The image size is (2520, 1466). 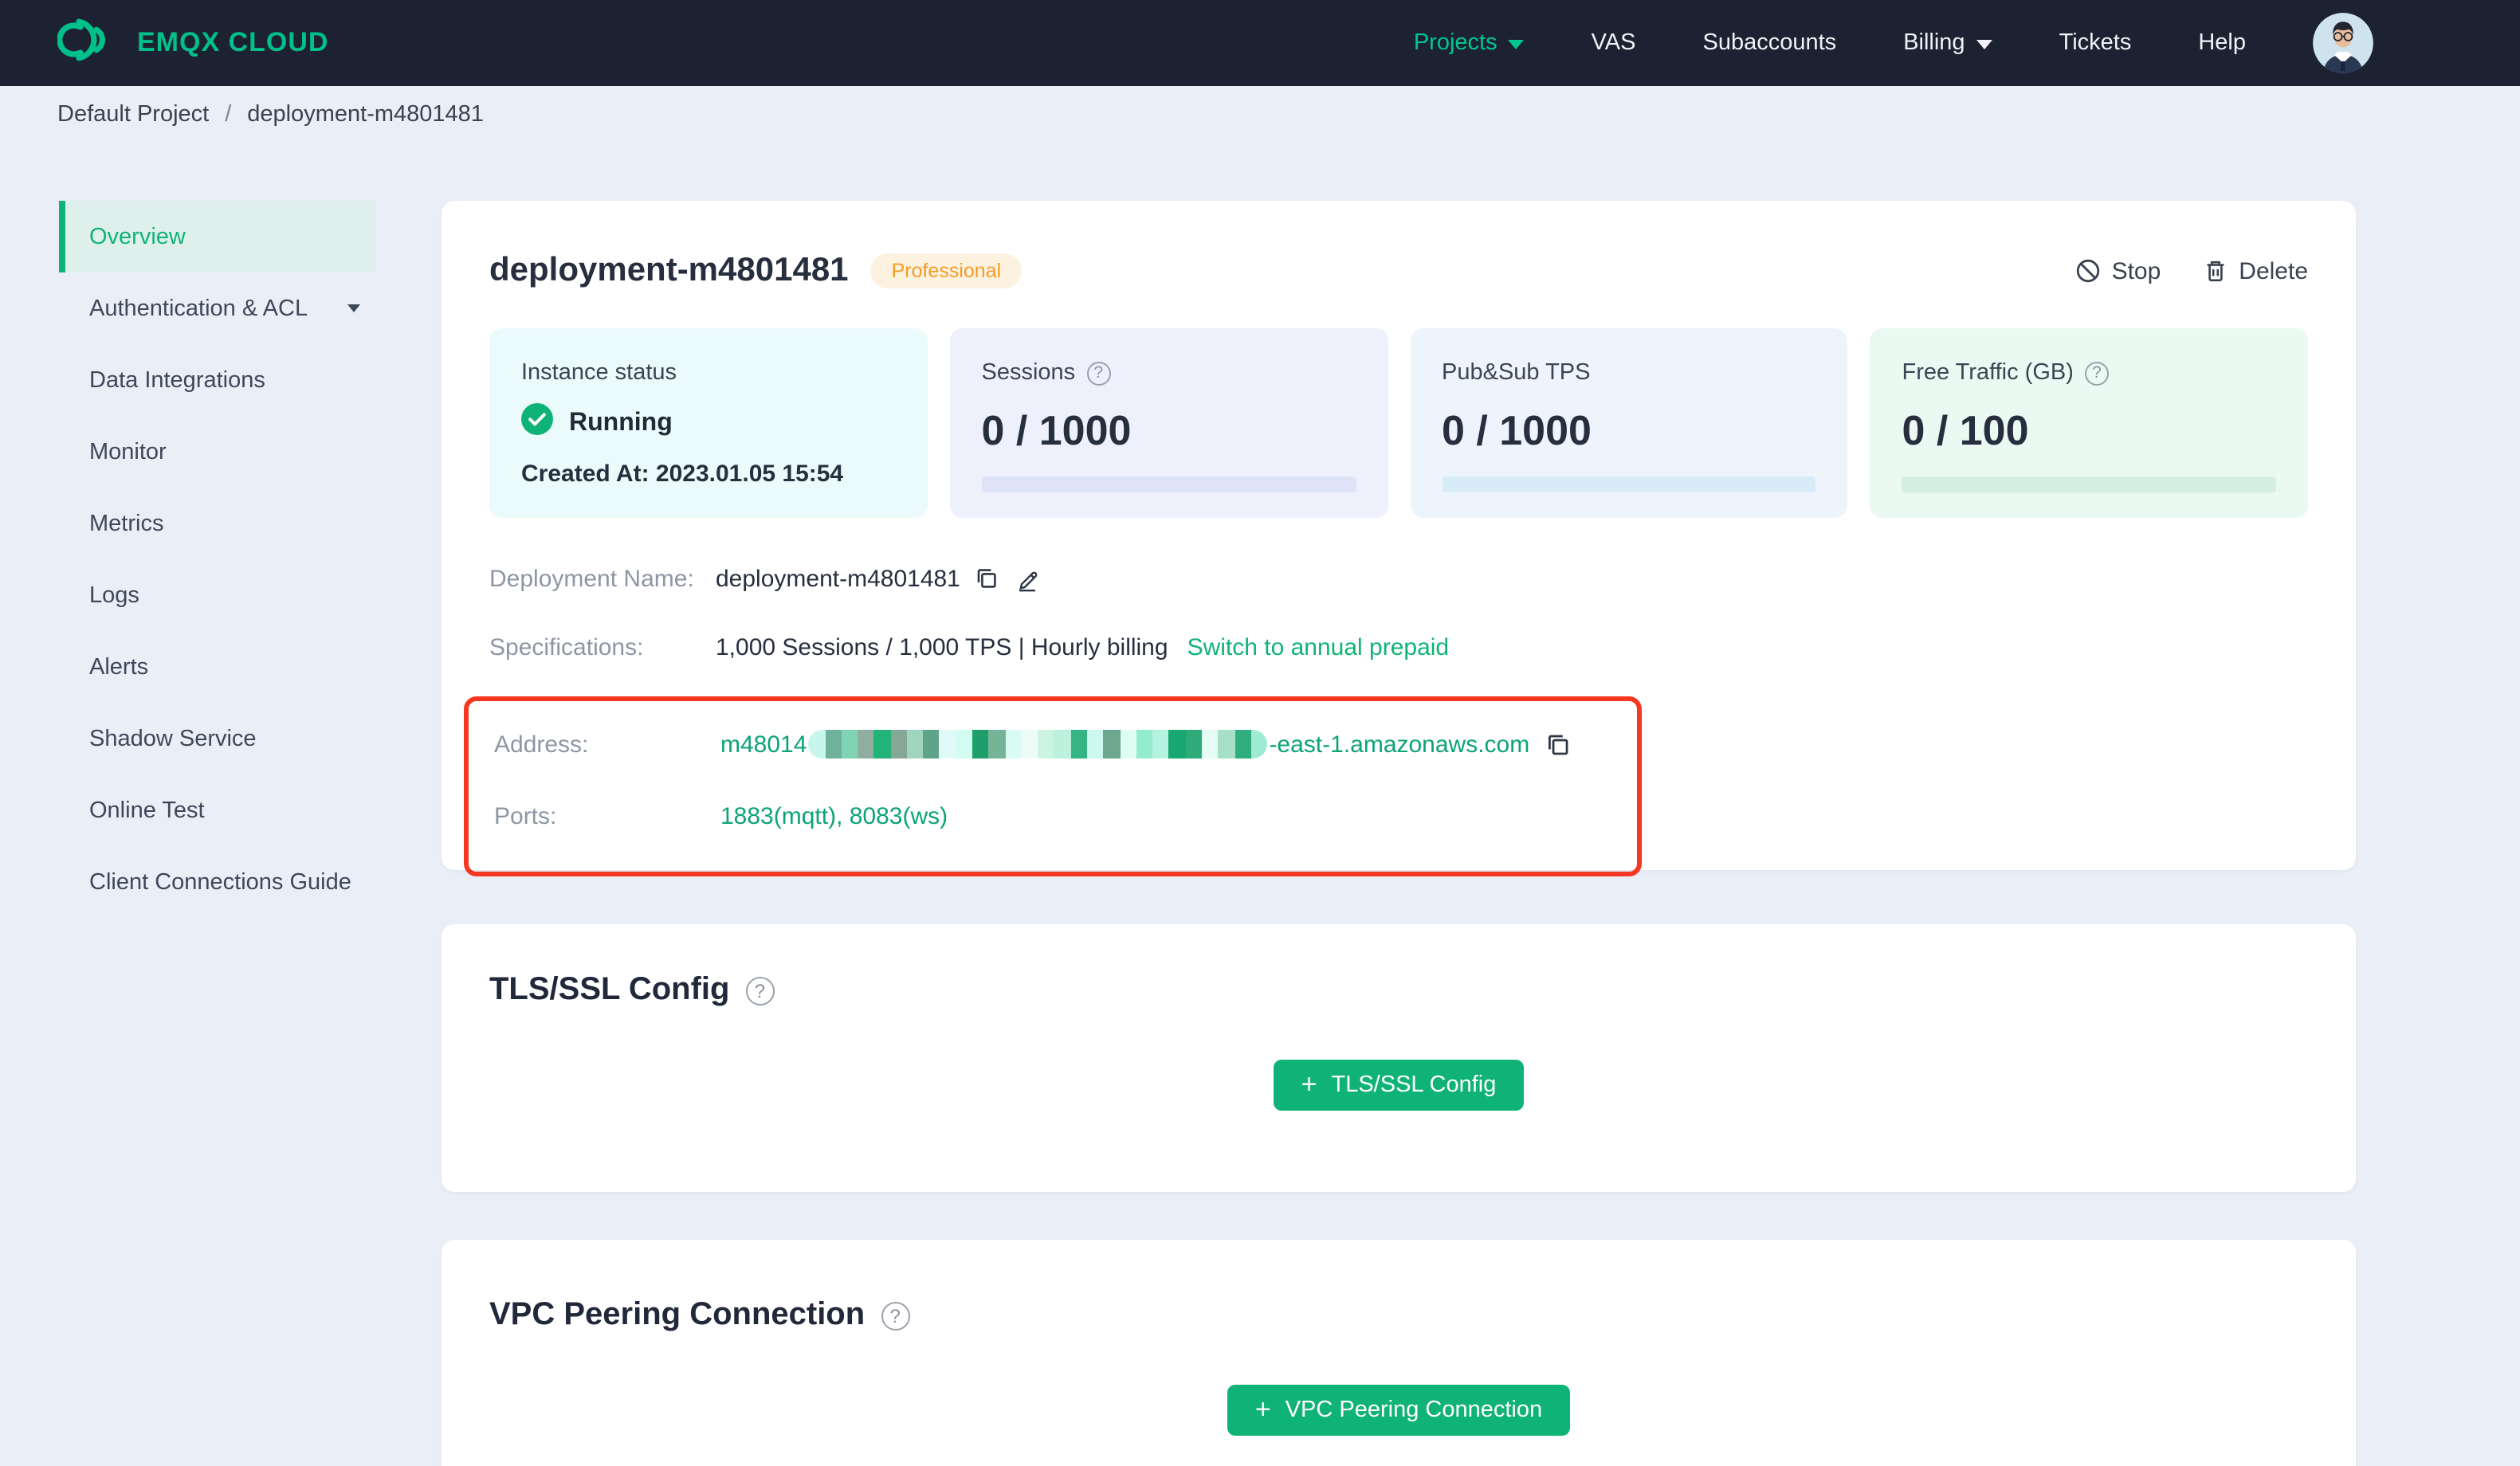 I want to click on stat-card-free-traffic-gb: Free Traffic (GB)? 0 / 100, so click(x=2089, y=423).